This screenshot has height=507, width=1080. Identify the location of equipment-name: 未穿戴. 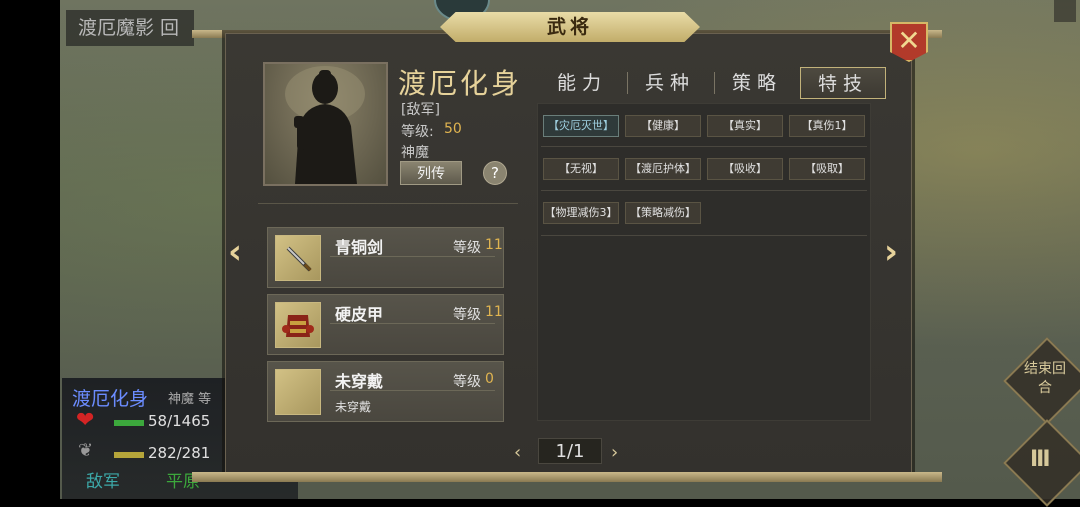
(359, 381).